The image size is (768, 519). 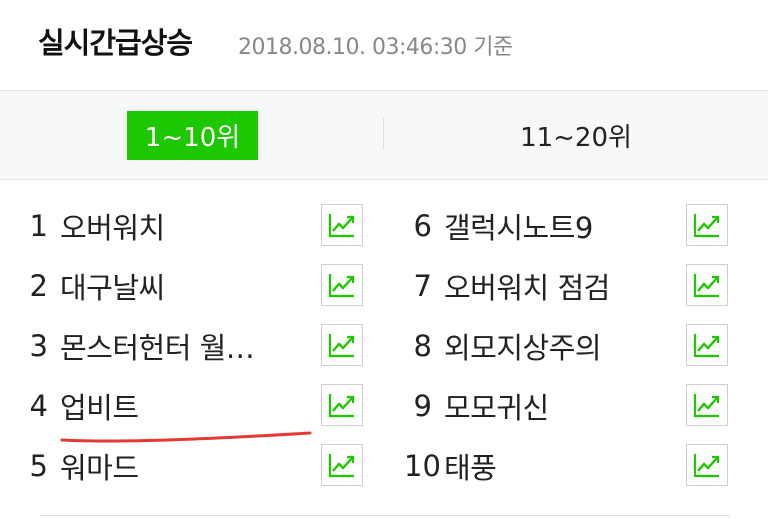 I want to click on bottom-divider, so click(x=385, y=515).